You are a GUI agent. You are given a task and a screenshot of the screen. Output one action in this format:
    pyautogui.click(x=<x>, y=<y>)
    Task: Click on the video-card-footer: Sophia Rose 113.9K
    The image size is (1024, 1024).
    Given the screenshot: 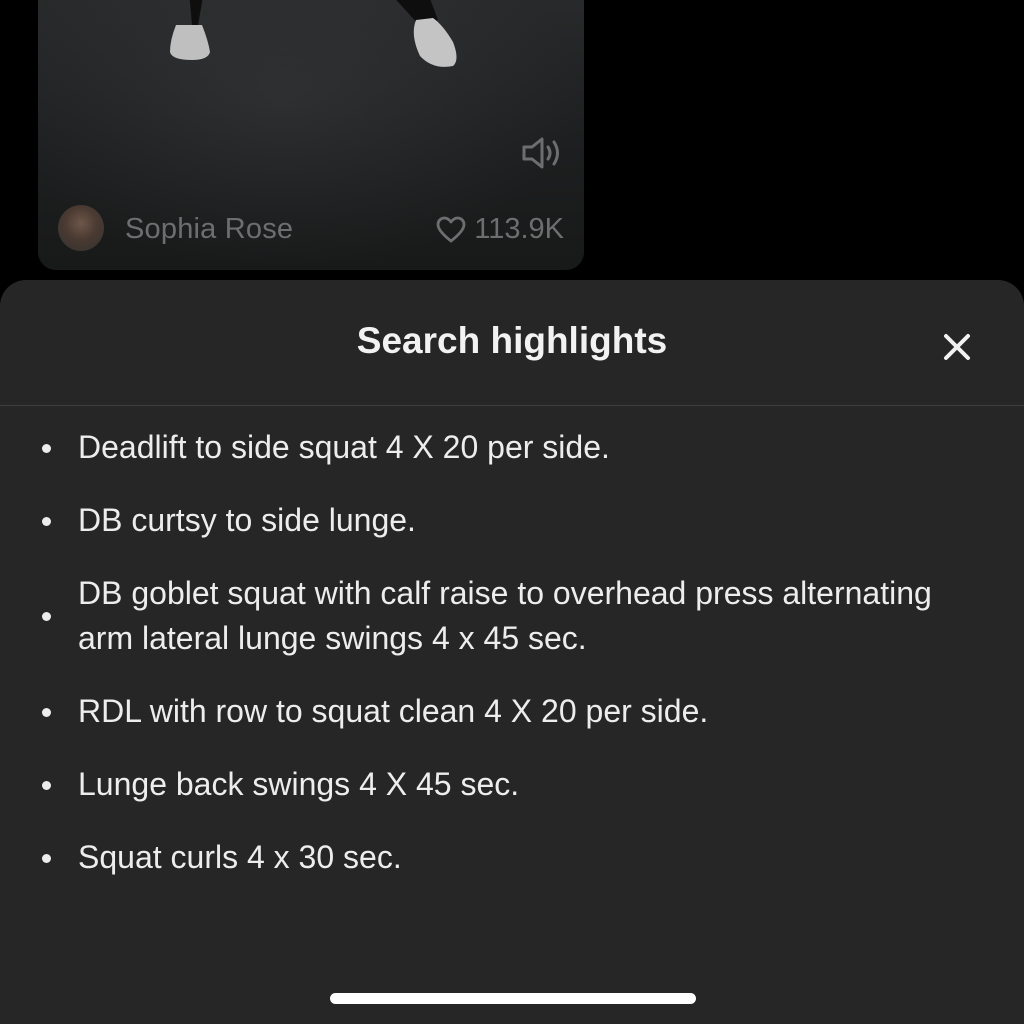 What is the action you would take?
    pyautogui.click(x=311, y=237)
    